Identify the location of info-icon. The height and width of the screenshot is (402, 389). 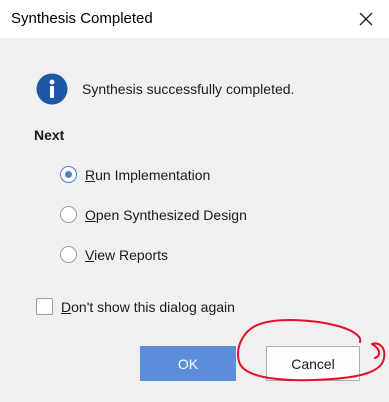
(52, 89).